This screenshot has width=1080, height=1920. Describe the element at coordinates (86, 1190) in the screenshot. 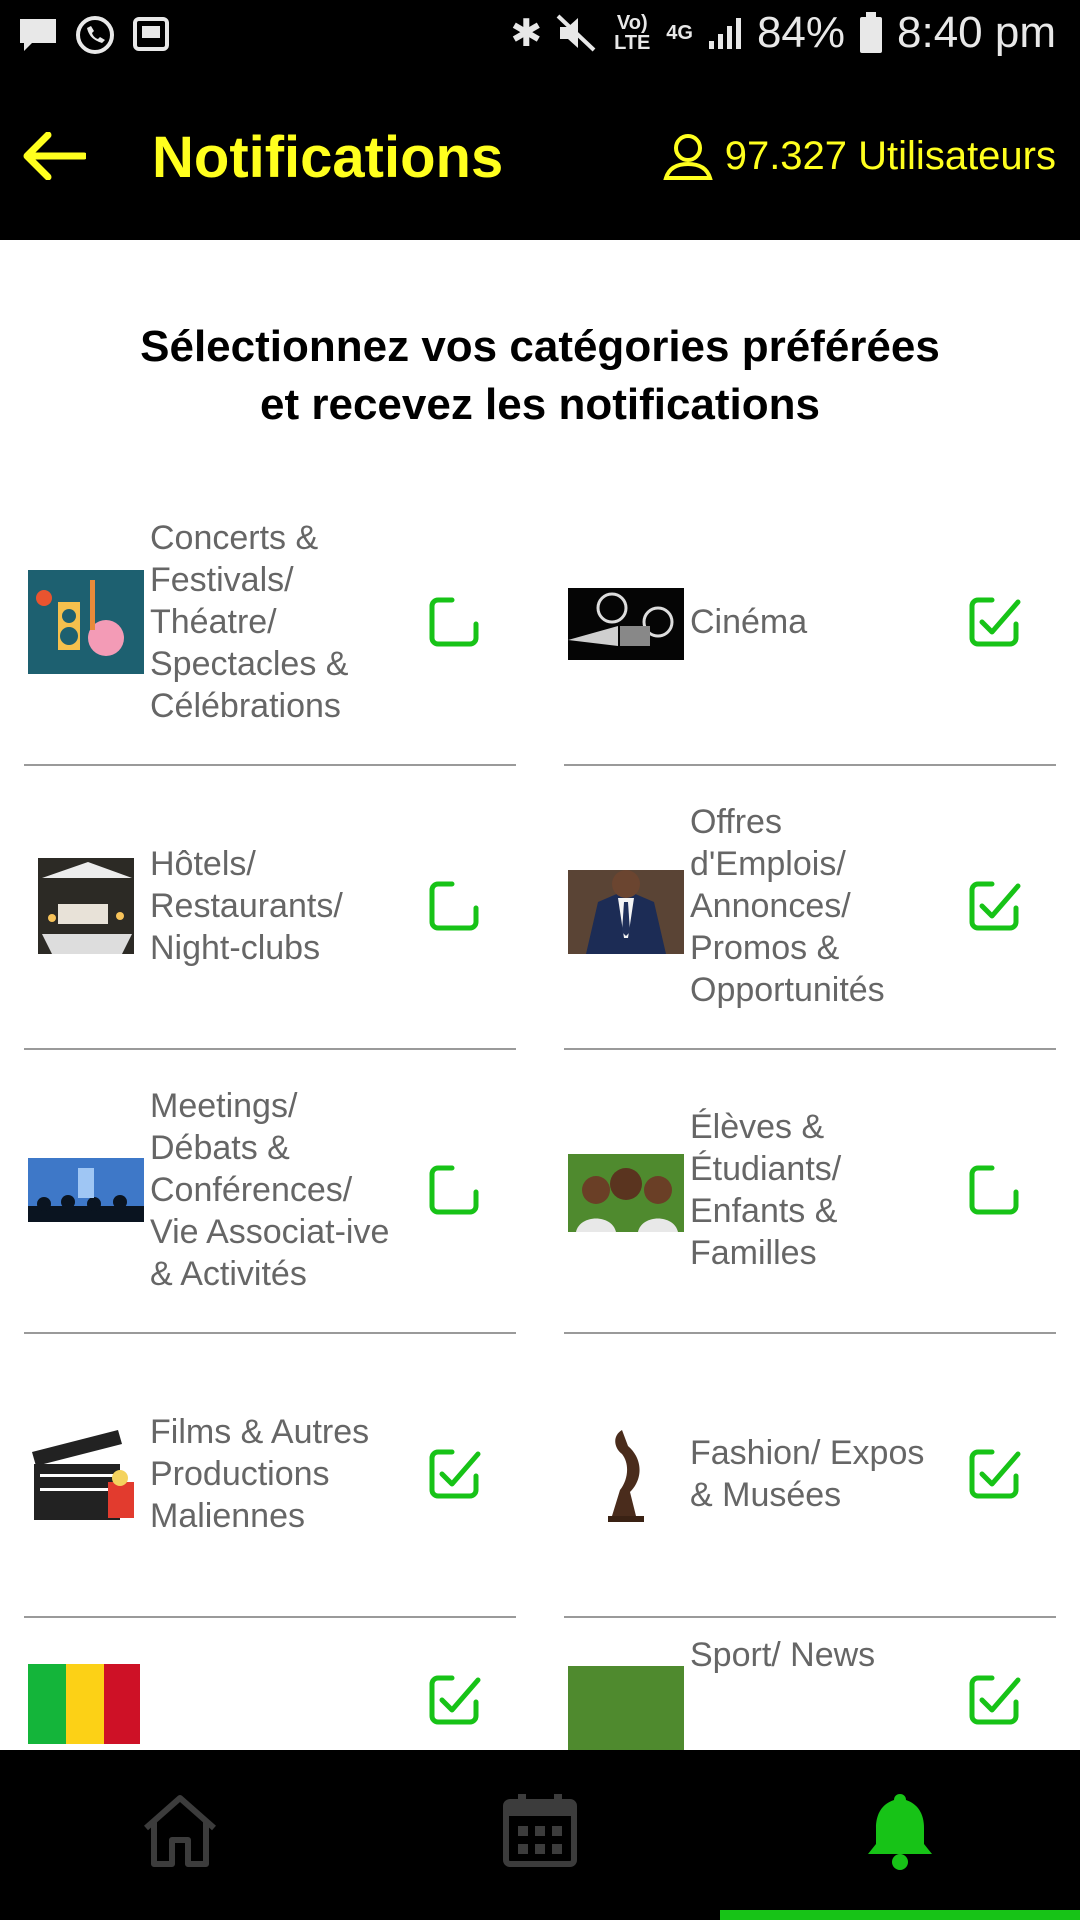

I see `meetings-thumbnail` at that location.